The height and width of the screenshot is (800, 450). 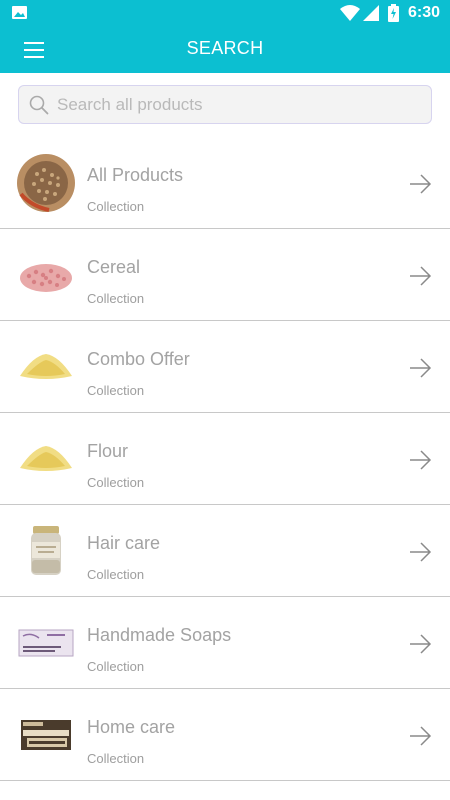 What do you see at coordinates (124, 543) in the screenshot?
I see `collection-name: Hair care` at bounding box center [124, 543].